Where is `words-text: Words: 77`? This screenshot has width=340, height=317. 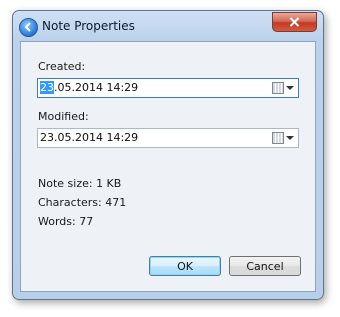
words-text: Words: 77 is located at coordinates (66, 221).